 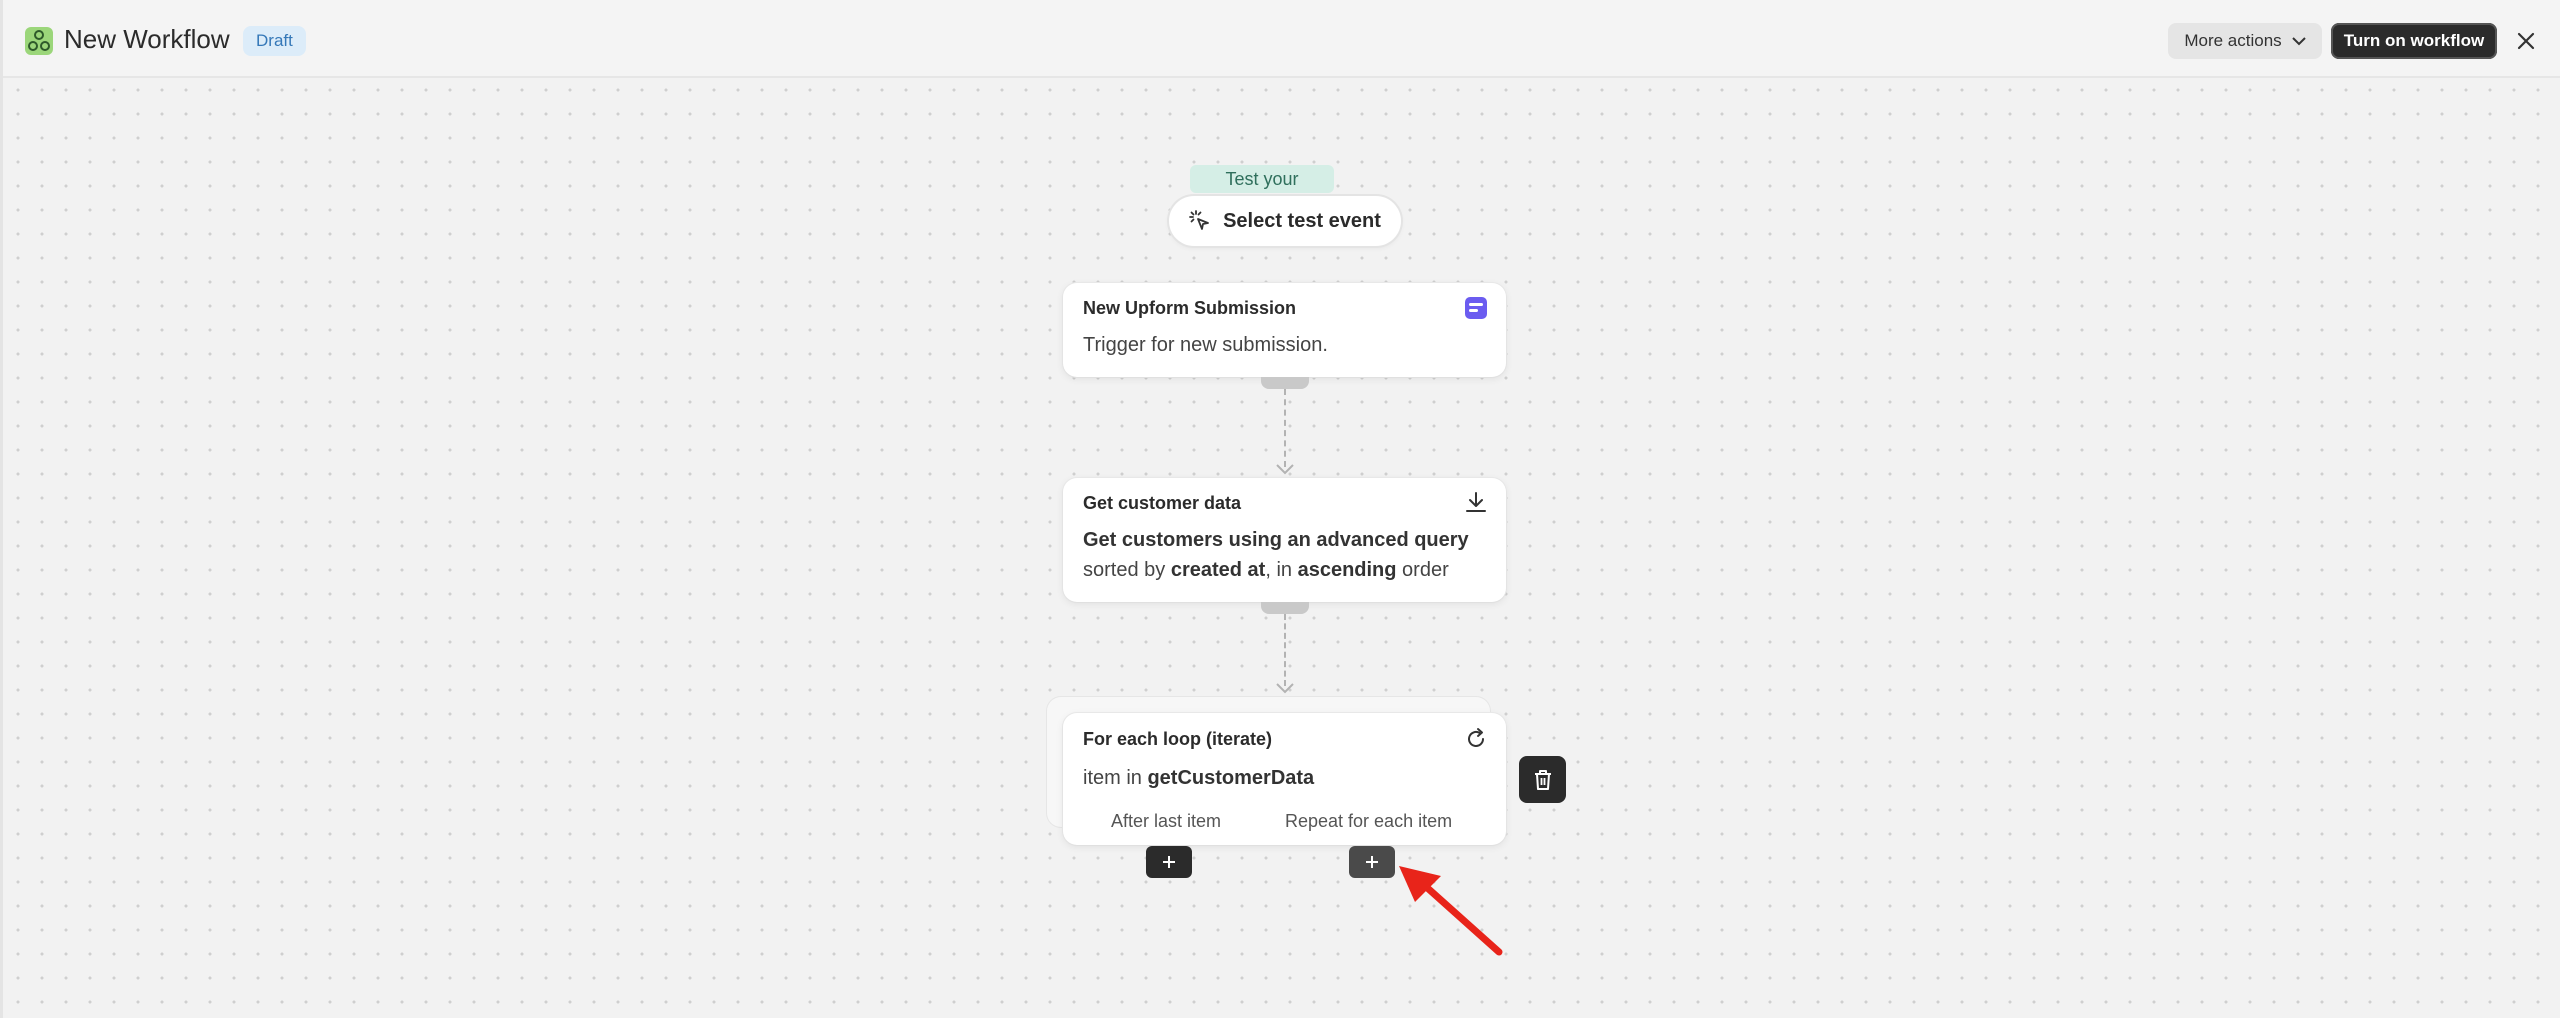 I want to click on select-test-event-button: Select test event, so click(x=1285, y=221).